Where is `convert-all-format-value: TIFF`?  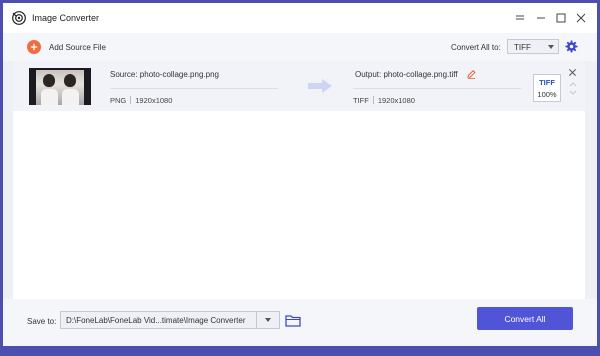
convert-all-format-value: TIFF is located at coordinates (522, 47).